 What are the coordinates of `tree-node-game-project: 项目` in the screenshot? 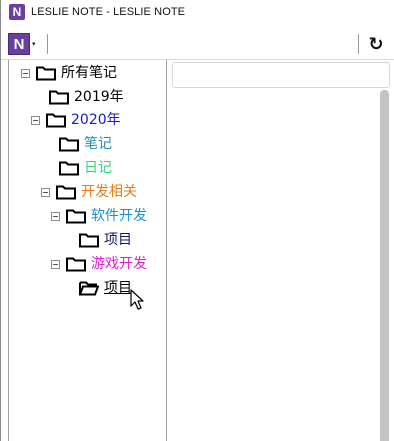 It's located at (105, 288).